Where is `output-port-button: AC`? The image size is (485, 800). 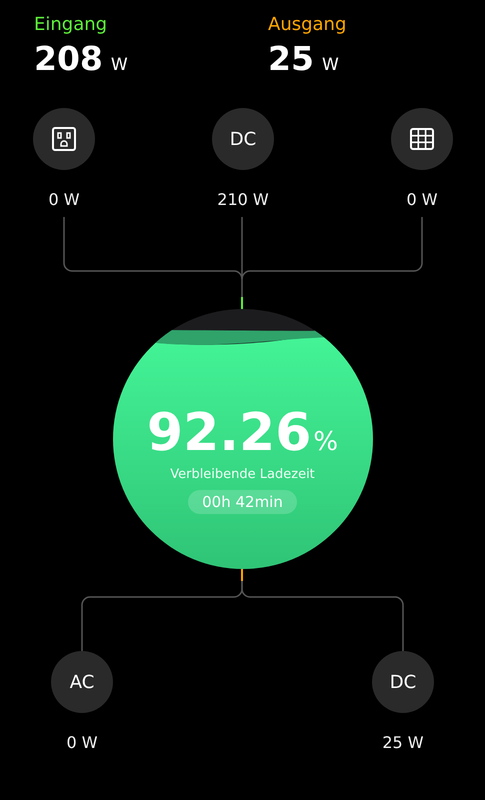
output-port-button: AC is located at coordinates (82, 682).